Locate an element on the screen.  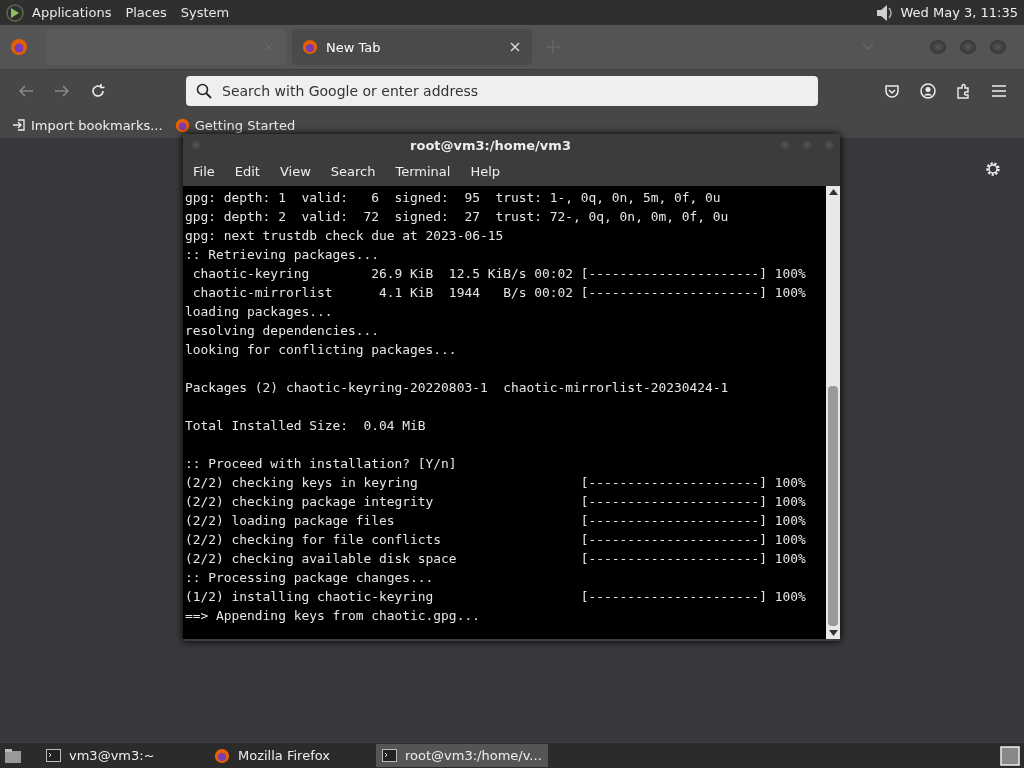
pocket-icon is located at coordinates (892, 91).